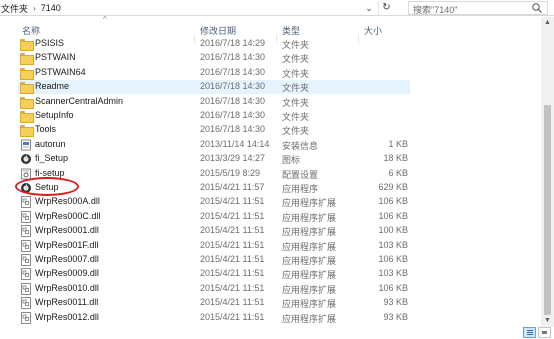  I want to click on column-header-type: 类型, so click(291, 30).